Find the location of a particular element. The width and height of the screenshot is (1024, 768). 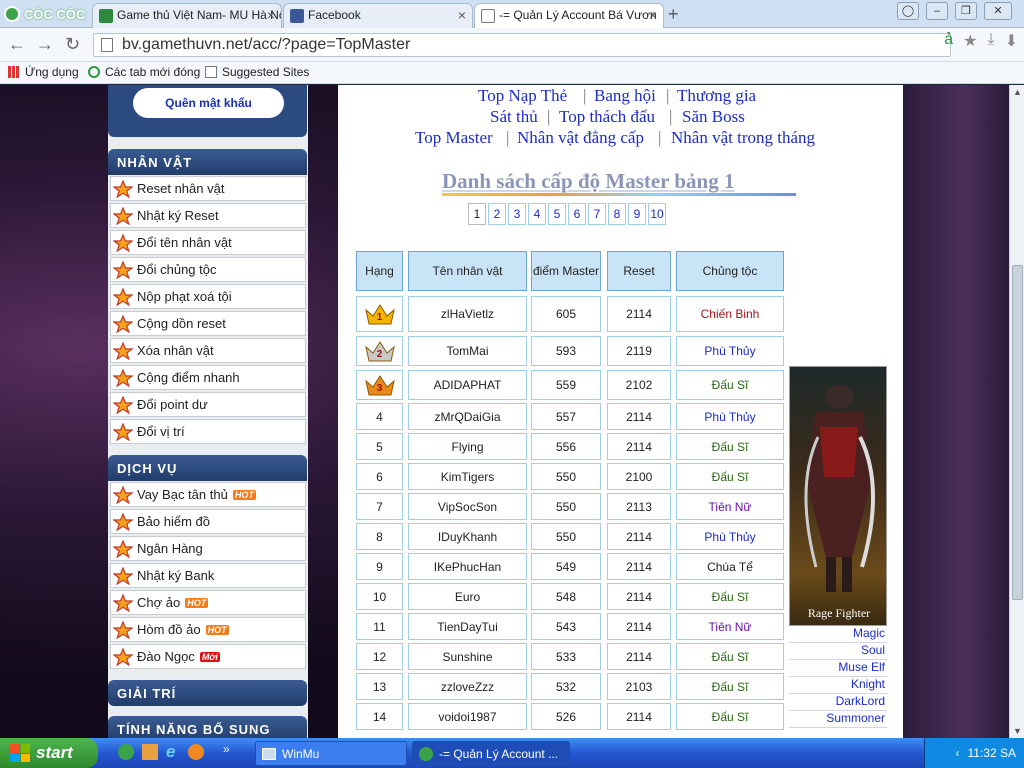

bookmark-star-icon: ★ is located at coordinates (970, 41).